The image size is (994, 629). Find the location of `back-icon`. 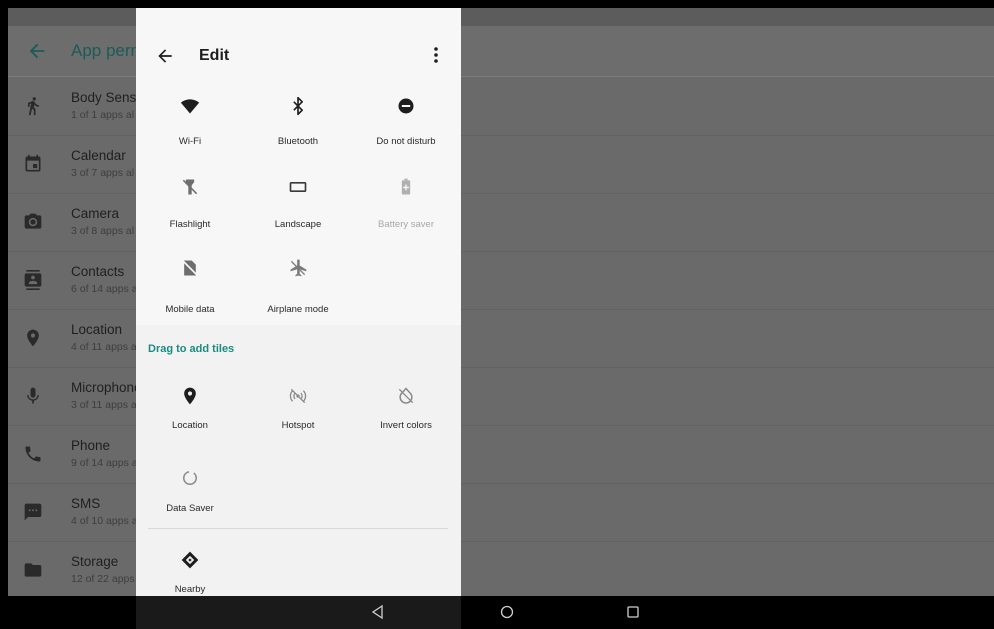

back-icon is located at coordinates (378, 612).